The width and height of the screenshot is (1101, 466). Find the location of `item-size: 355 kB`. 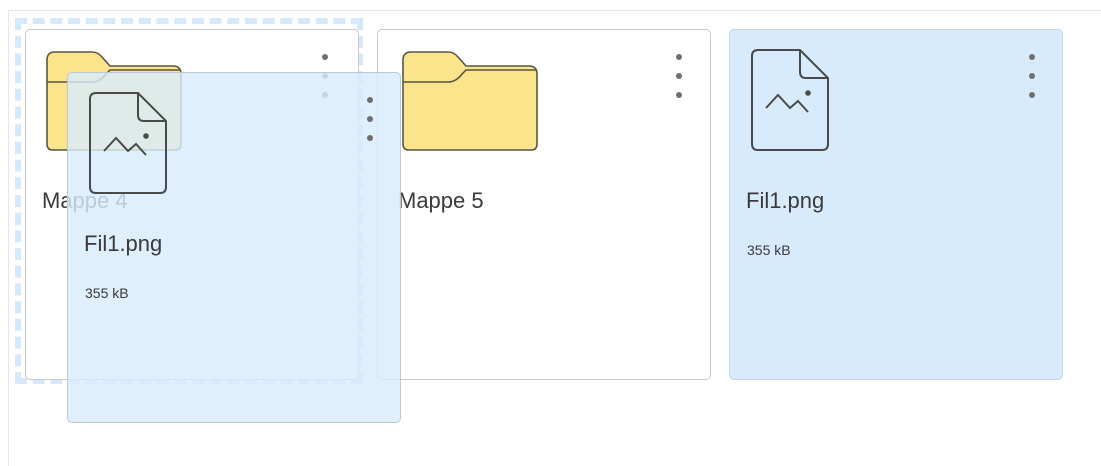

item-size: 355 kB is located at coordinates (769, 250).